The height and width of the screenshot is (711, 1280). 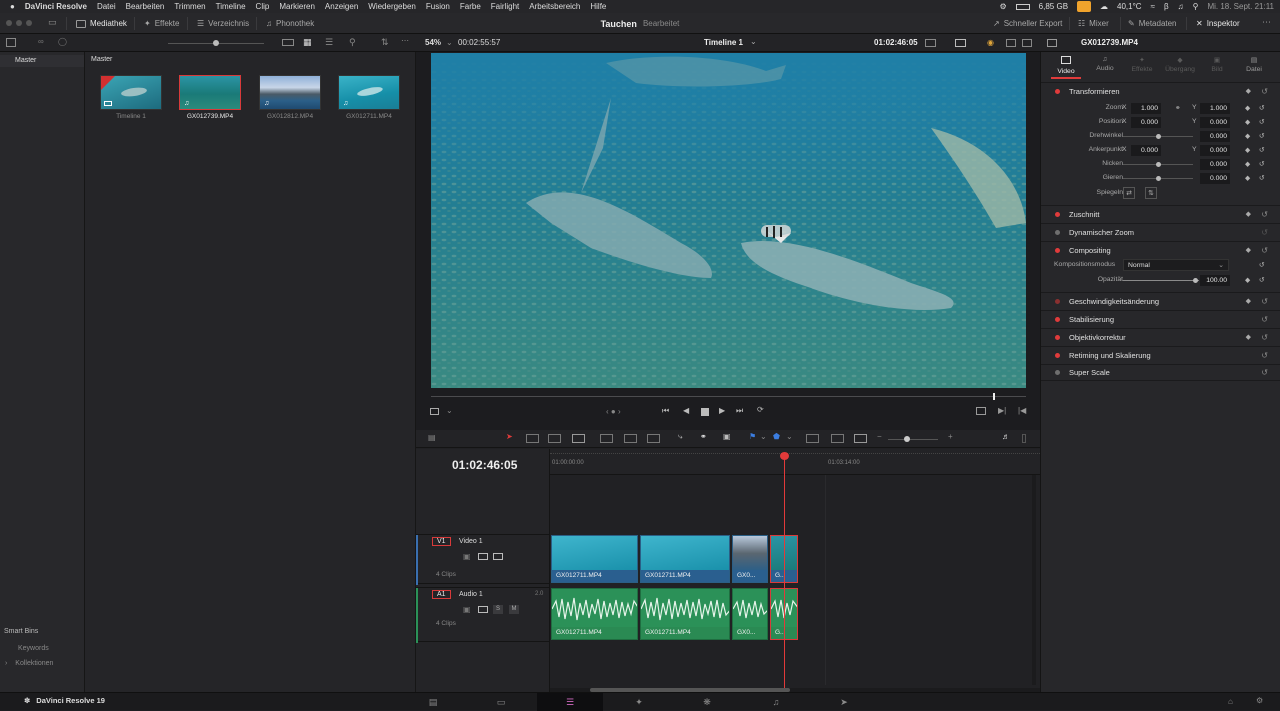 What do you see at coordinates (844, 702) in the screenshot?
I see `page-deliver-button: ➤` at bounding box center [844, 702].